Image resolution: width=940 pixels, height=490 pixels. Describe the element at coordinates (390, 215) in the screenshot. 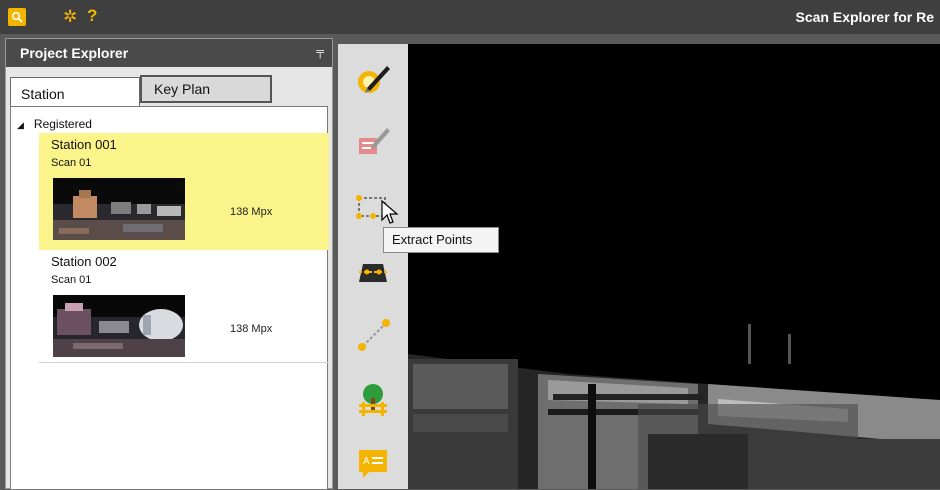

I see `mouse-cursor-icon` at that location.